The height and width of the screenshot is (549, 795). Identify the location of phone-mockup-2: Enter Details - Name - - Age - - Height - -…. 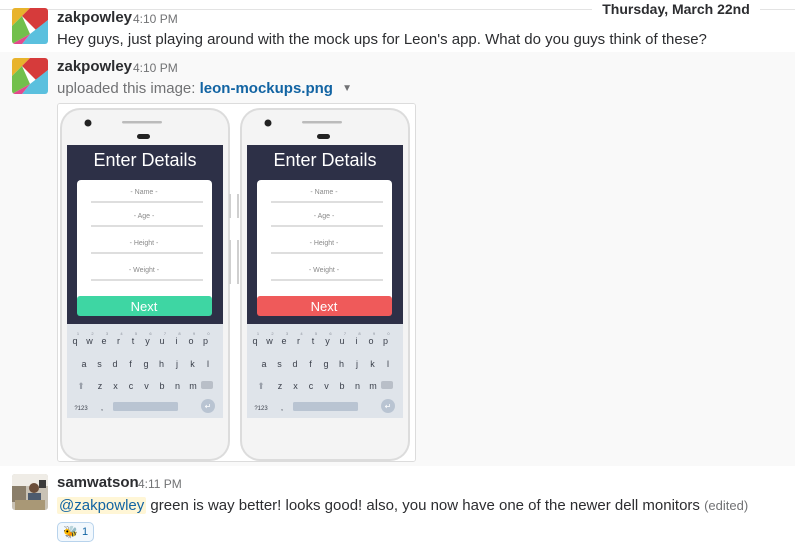
(323, 284).